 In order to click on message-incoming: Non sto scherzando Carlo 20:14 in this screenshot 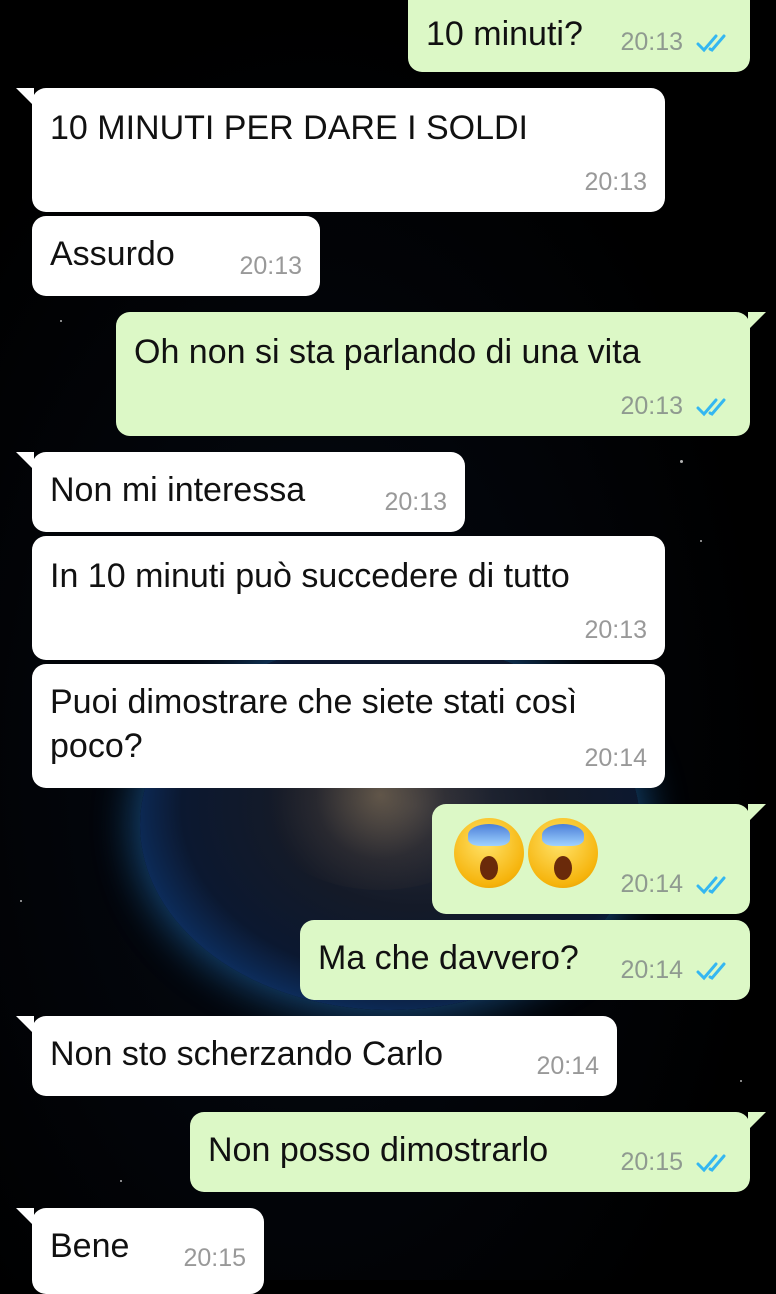, I will do `click(316, 1056)`.